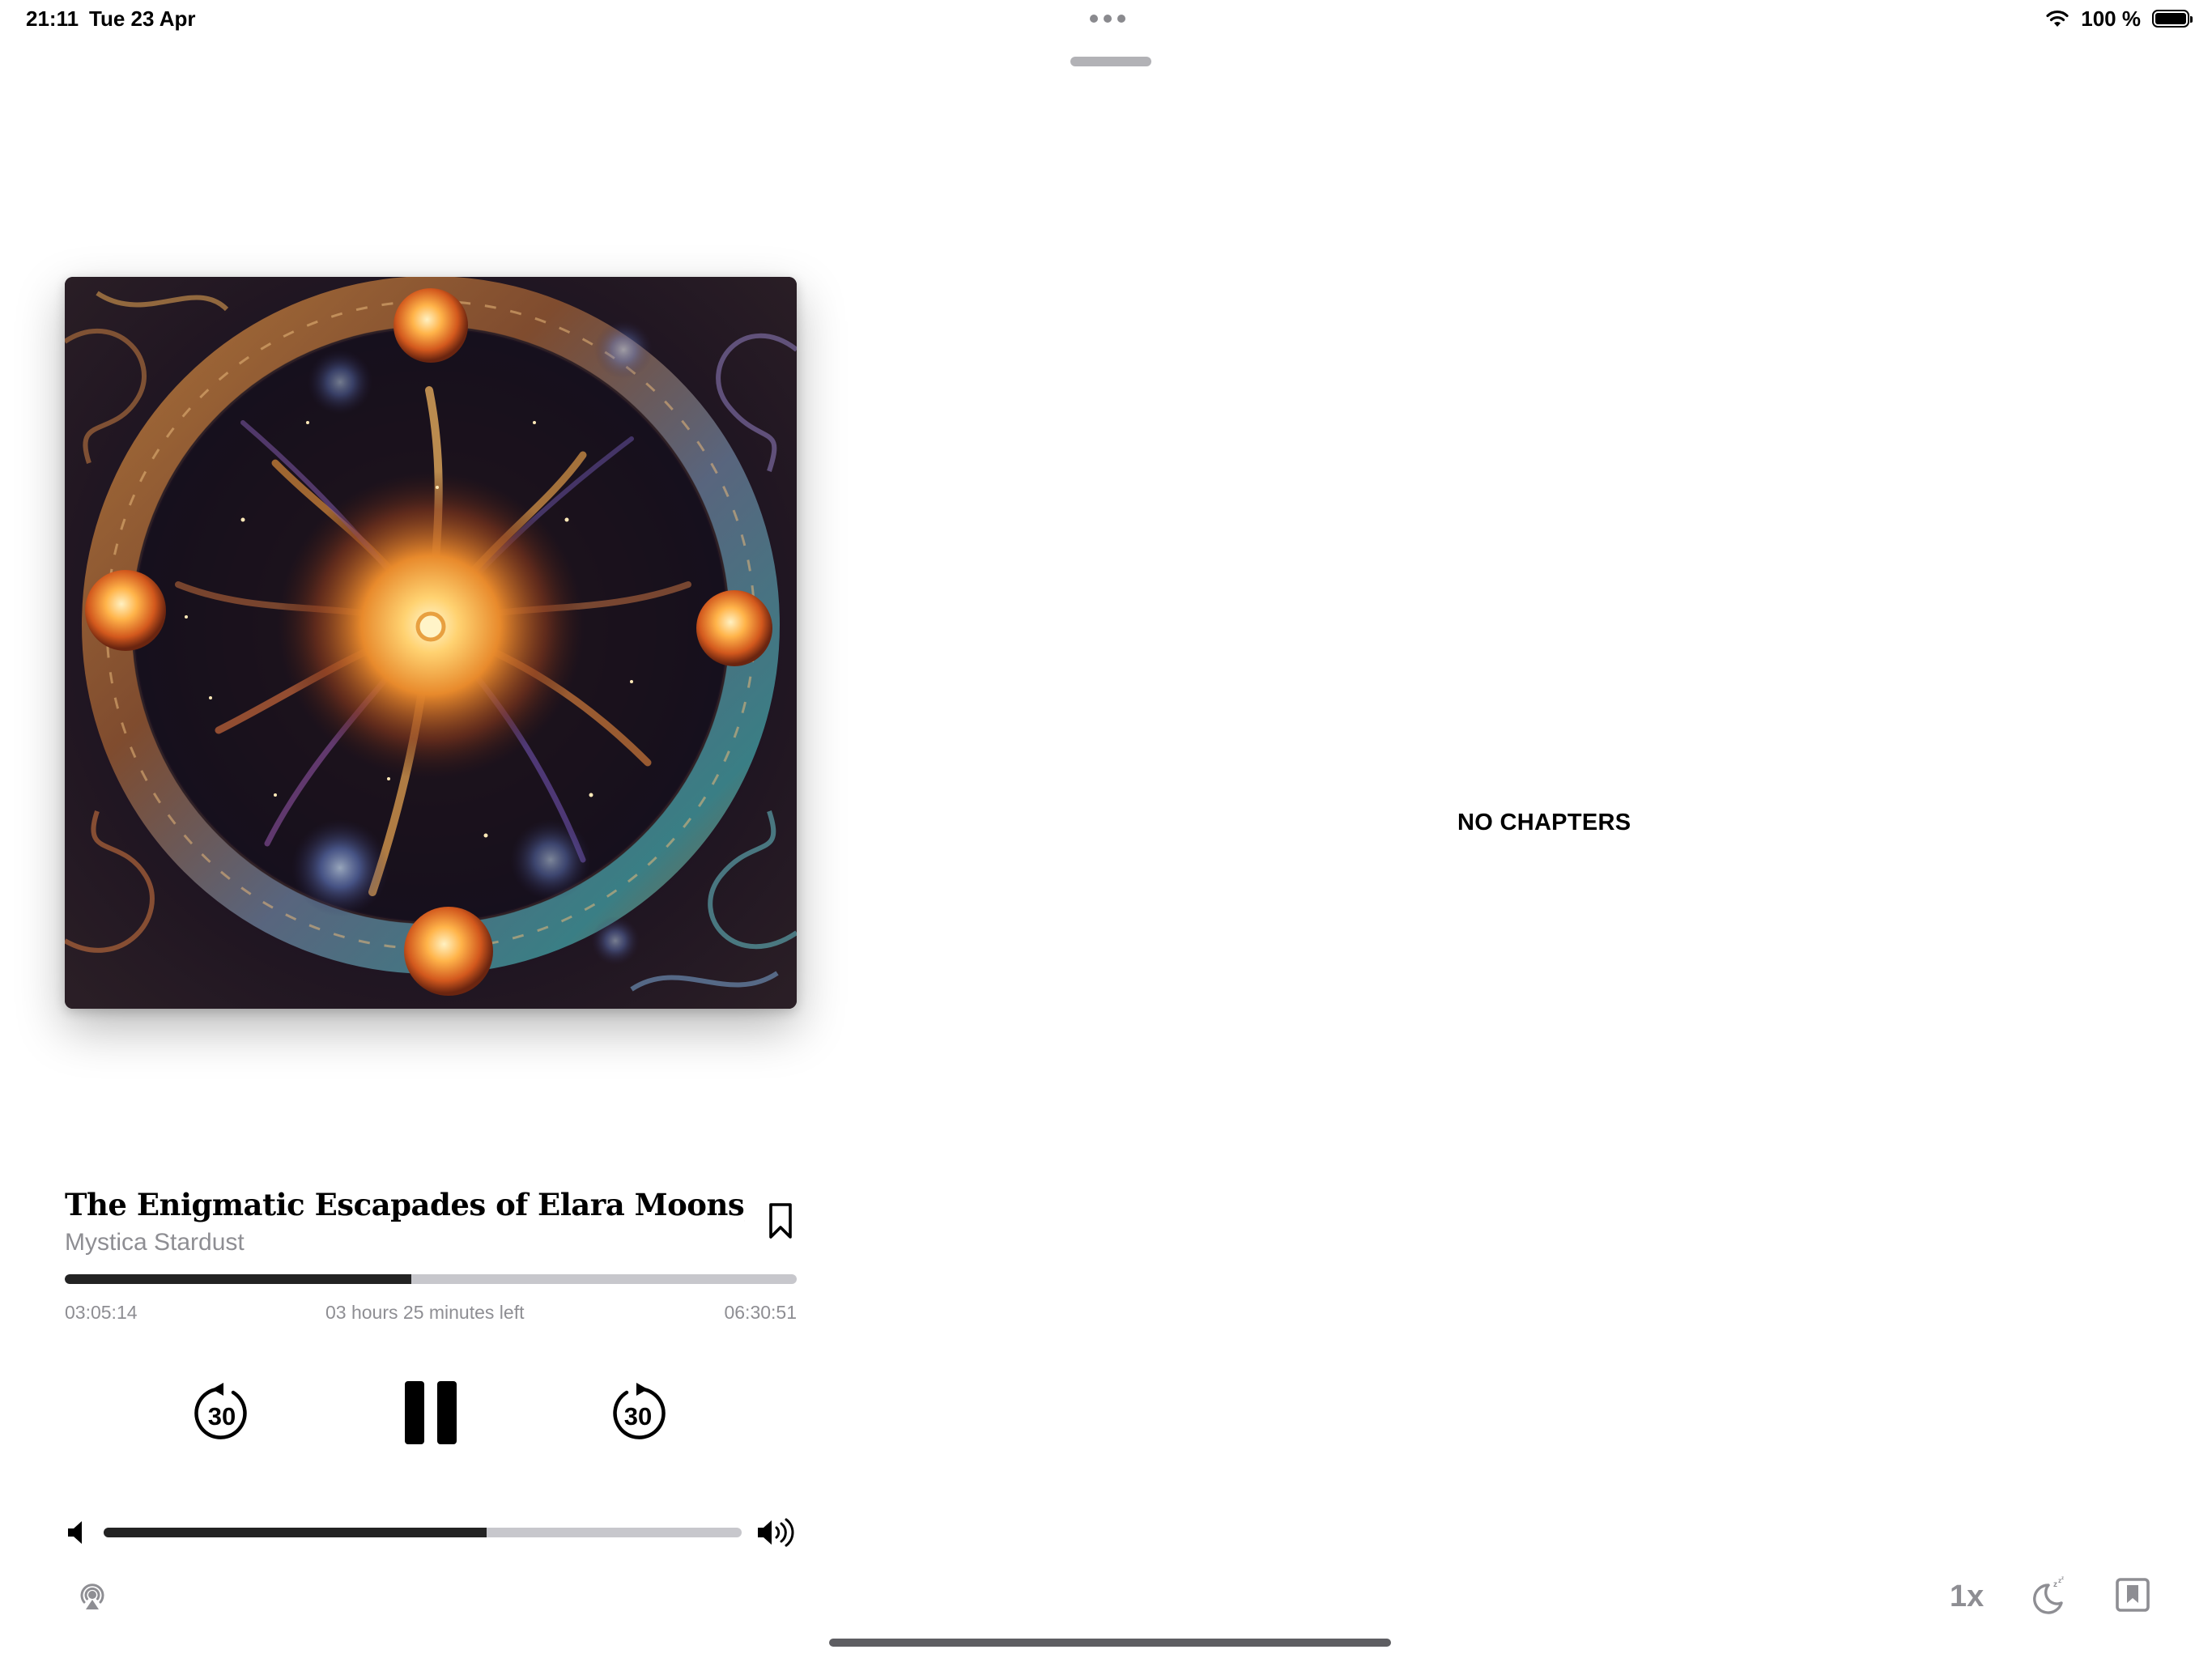 Image resolution: width=2212 pixels, height=1658 pixels. What do you see at coordinates (75, 1532) in the screenshot?
I see `volume-low-icon` at bounding box center [75, 1532].